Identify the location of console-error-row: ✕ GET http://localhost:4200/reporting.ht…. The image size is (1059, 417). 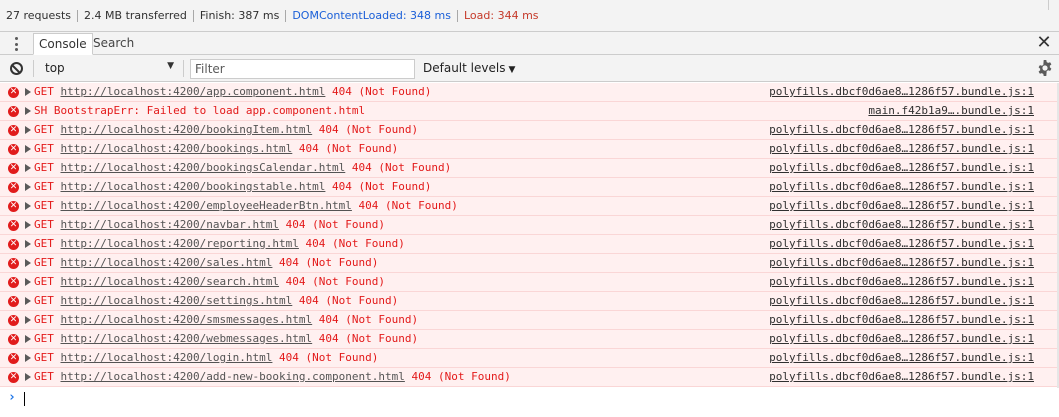
(529, 244).